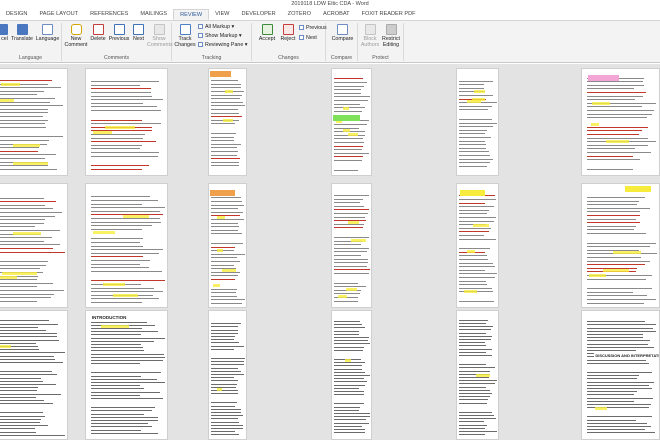 This screenshot has width=660, height=440. What do you see at coordinates (370, 36) in the screenshot?
I see `block-authors-button: Block Authors` at bounding box center [370, 36].